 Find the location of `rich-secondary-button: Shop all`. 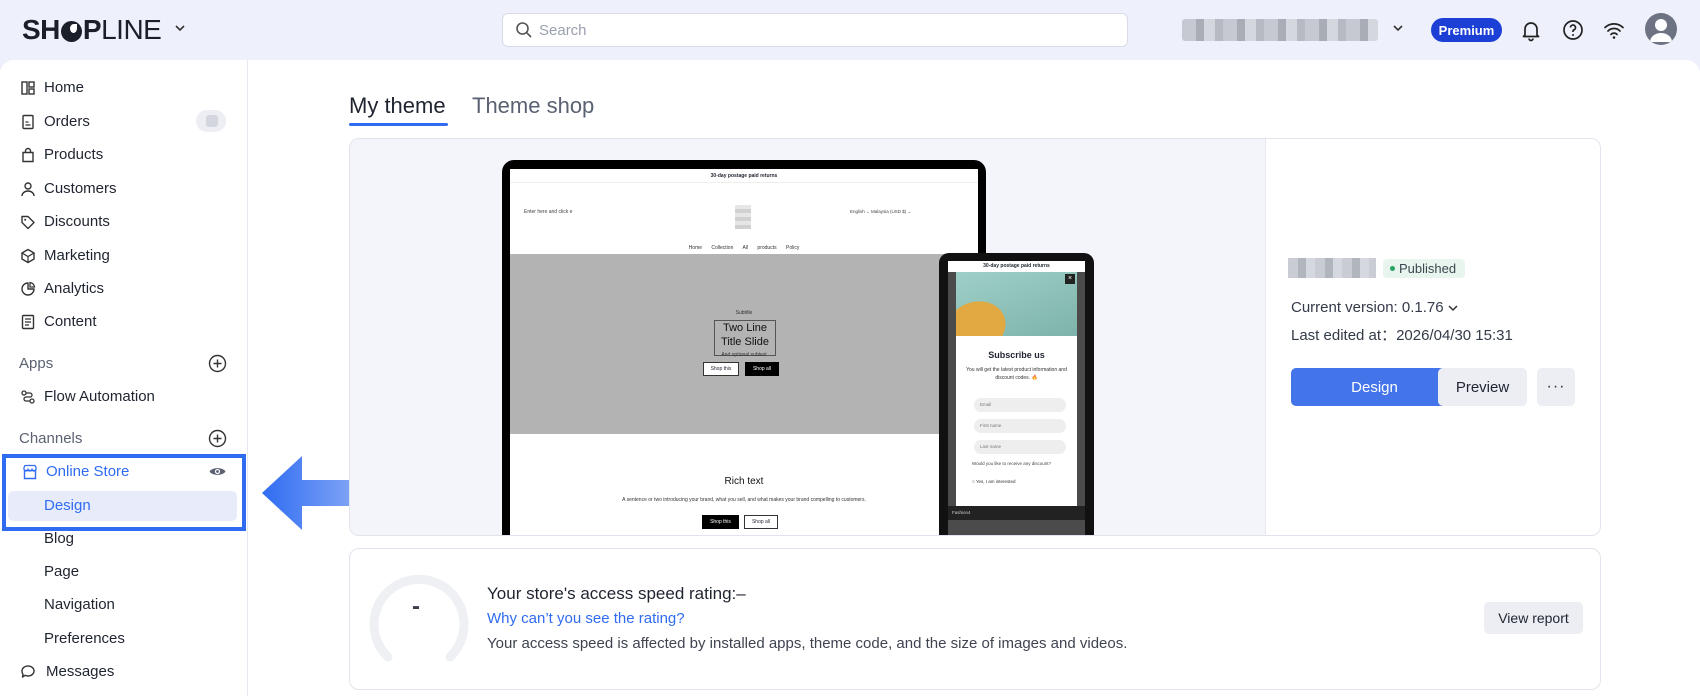

rich-secondary-button: Shop all is located at coordinates (761, 522).